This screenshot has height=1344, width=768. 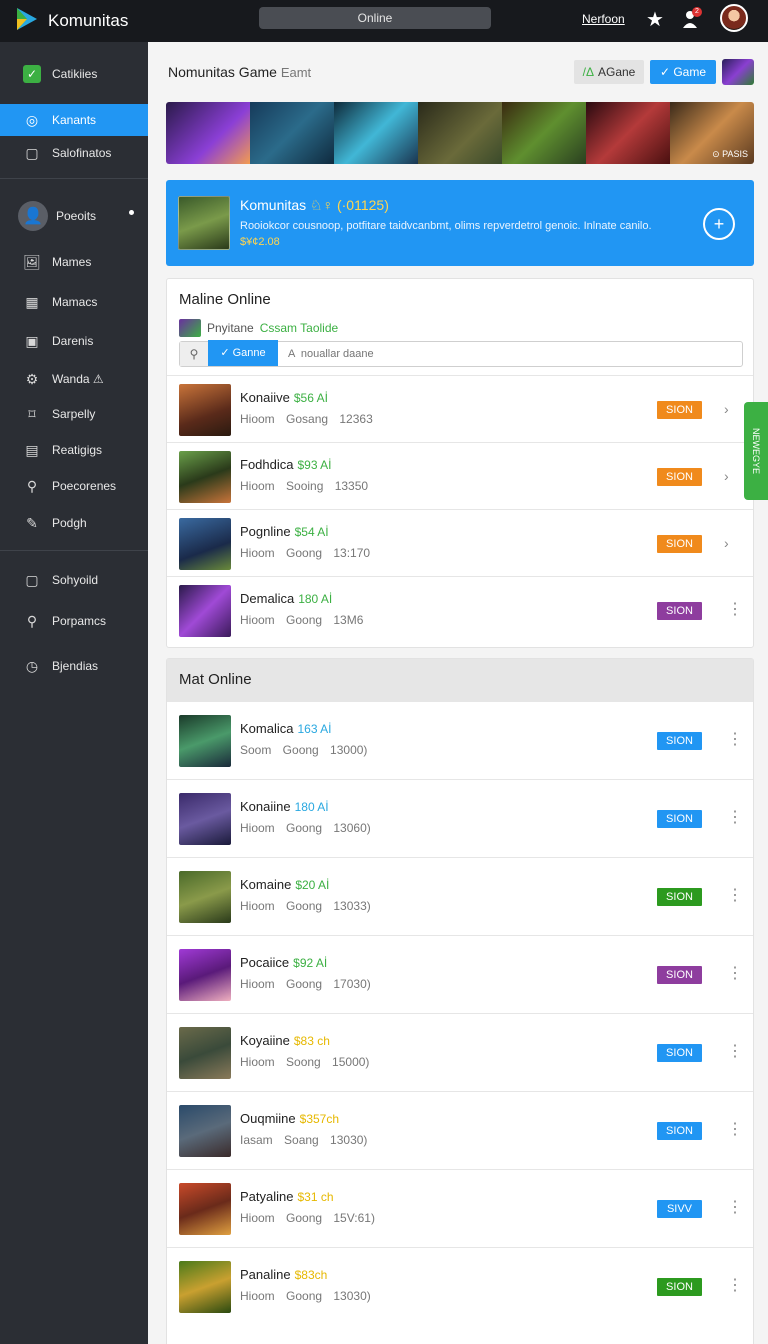 I want to click on featured-title-extra: ♘♀ (·01125), so click(x=349, y=205).